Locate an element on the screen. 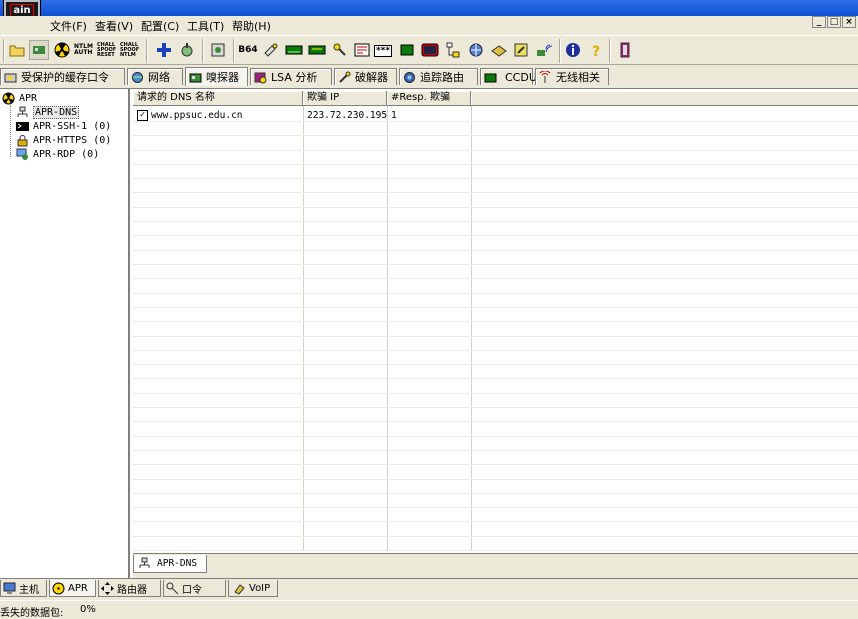 This screenshot has height=619, width=858. tab-router: 路由器 is located at coordinates (129, 588).